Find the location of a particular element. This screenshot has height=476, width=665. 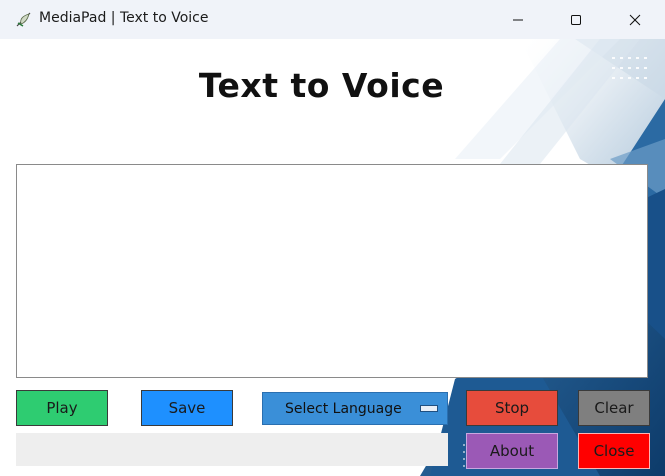

language-select-label: Select Language is located at coordinates (343, 409).